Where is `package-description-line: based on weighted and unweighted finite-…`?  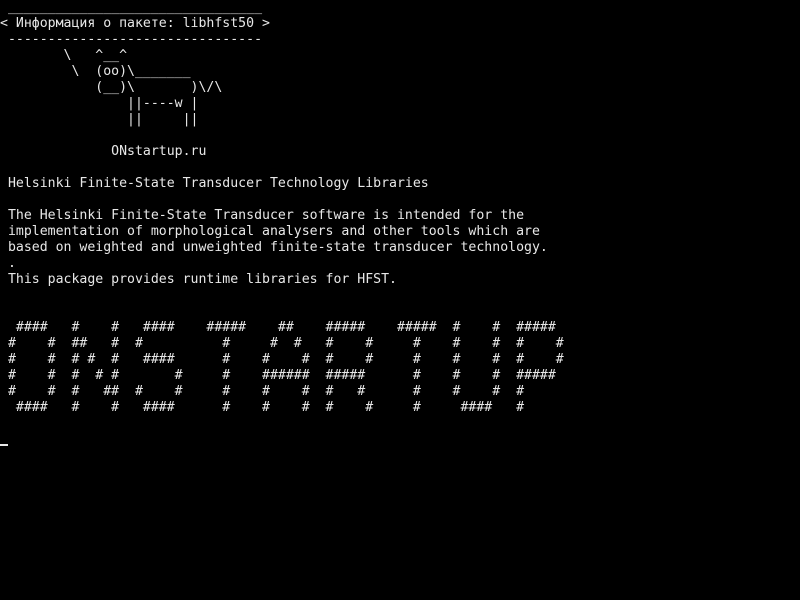 package-description-line: based on weighted and unweighted finite-… is located at coordinates (274, 247).